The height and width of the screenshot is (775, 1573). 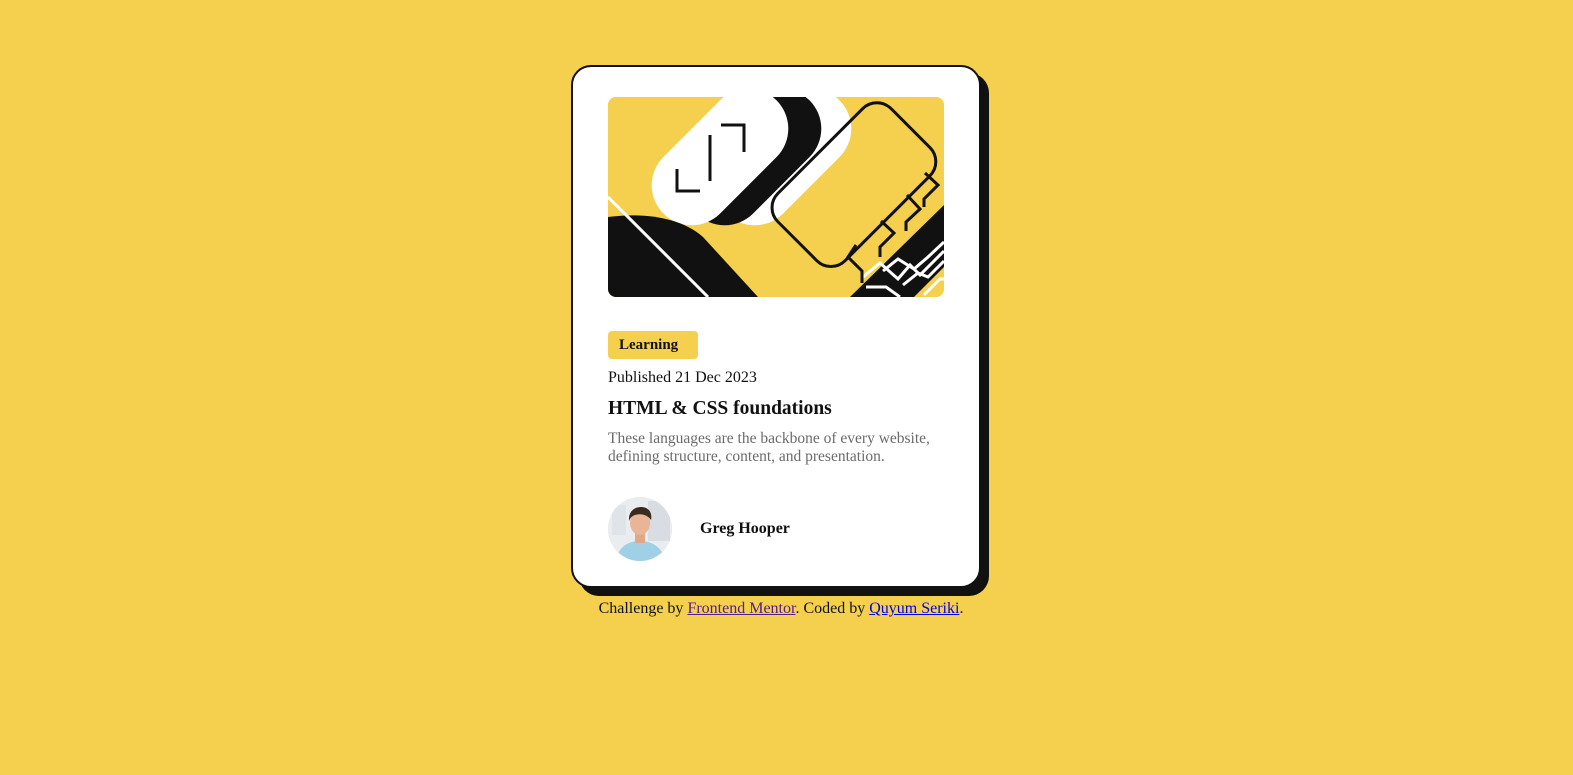 What do you see at coordinates (961, 608) in the screenshot?
I see `attribution-suffix: .` at bounding box center [961, 608].